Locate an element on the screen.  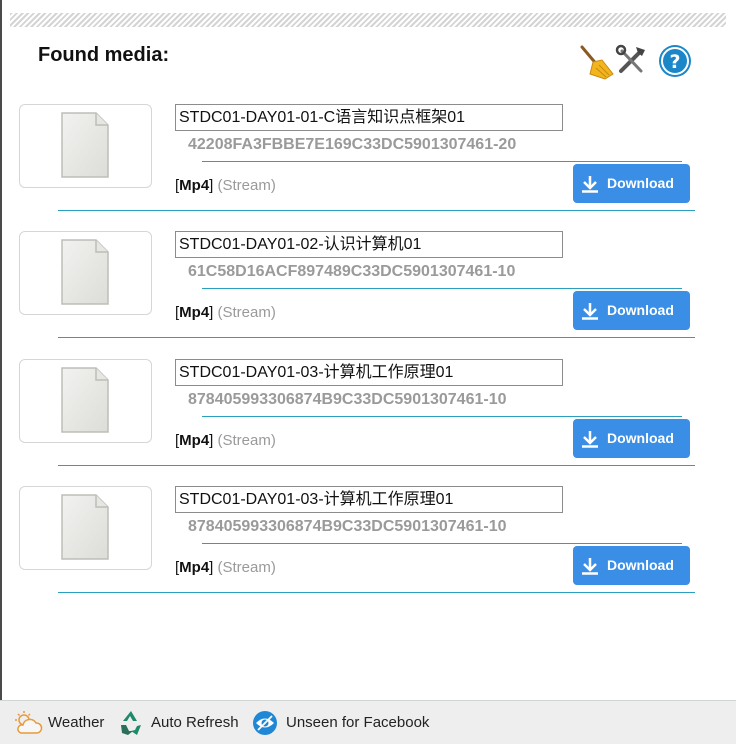
media-name-field: STDC01-DAY01-01-C语言知识点框架01 is located at coordinates (369, 117).